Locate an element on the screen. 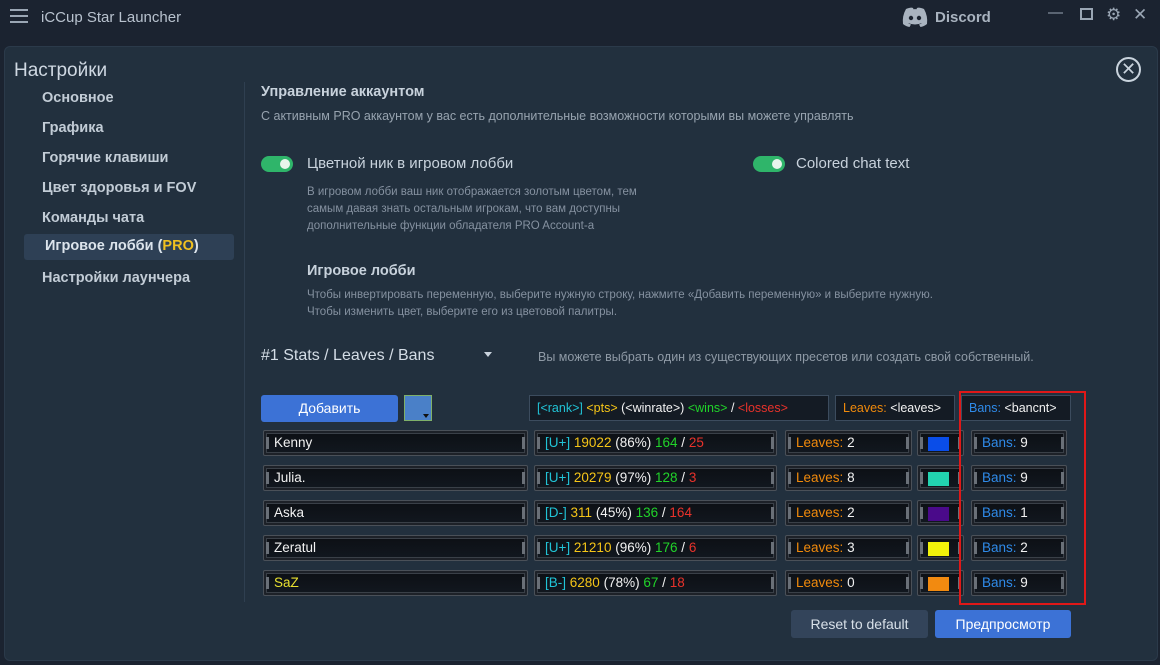  player-wins: 176 is located at coordinates (666, 547).